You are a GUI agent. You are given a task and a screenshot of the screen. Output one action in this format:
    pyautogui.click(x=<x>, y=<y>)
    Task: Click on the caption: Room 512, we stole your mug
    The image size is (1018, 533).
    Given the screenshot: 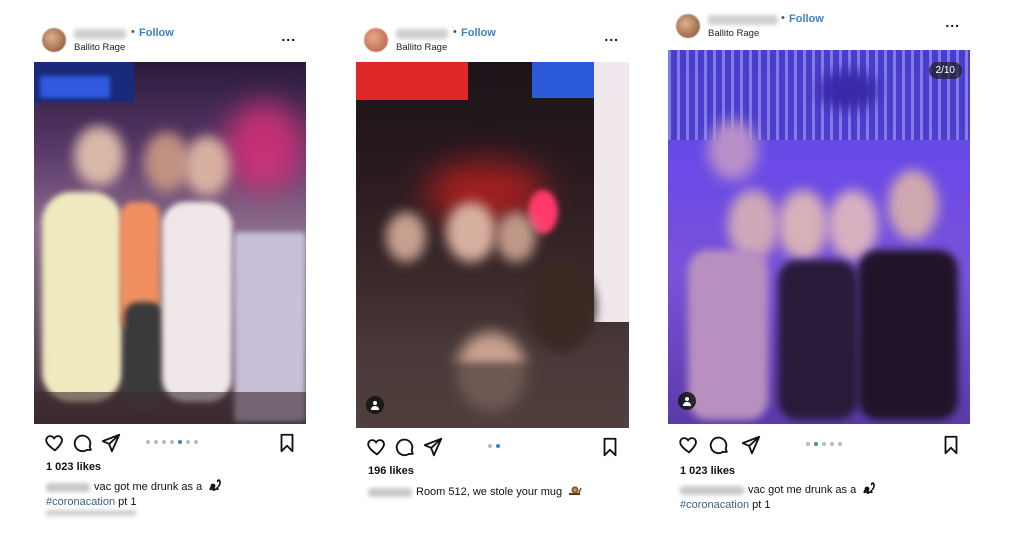 What is the action you would take?
    pyautogui.click(x=475, y=492)
    